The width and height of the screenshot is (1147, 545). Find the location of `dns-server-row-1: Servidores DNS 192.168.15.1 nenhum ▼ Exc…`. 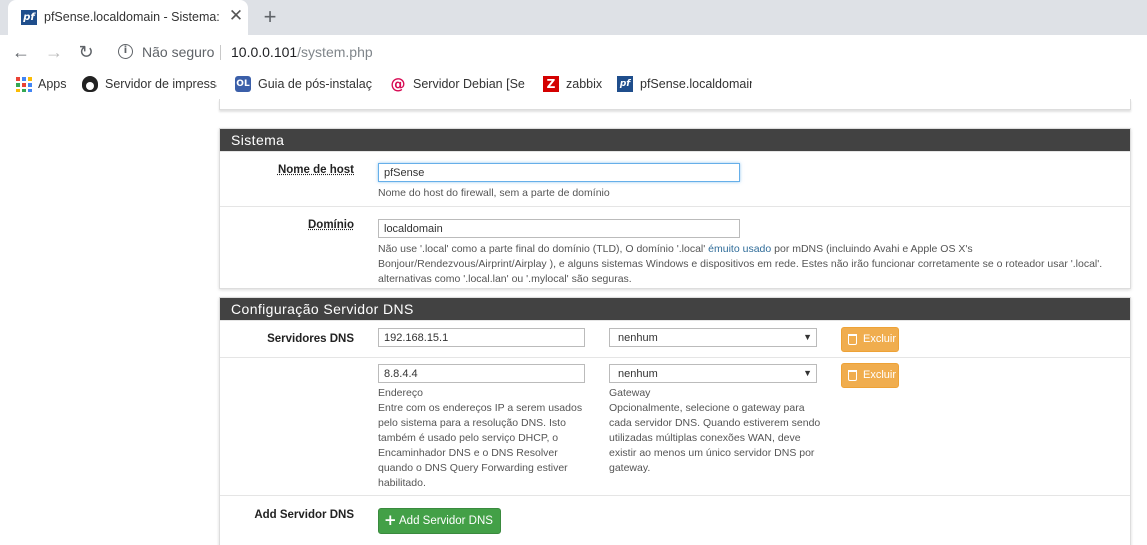

dns-server-row-1: Servidores DNS 192.168.15.1 nenhum ▼ Exc… is located at coordinates (675, 338).